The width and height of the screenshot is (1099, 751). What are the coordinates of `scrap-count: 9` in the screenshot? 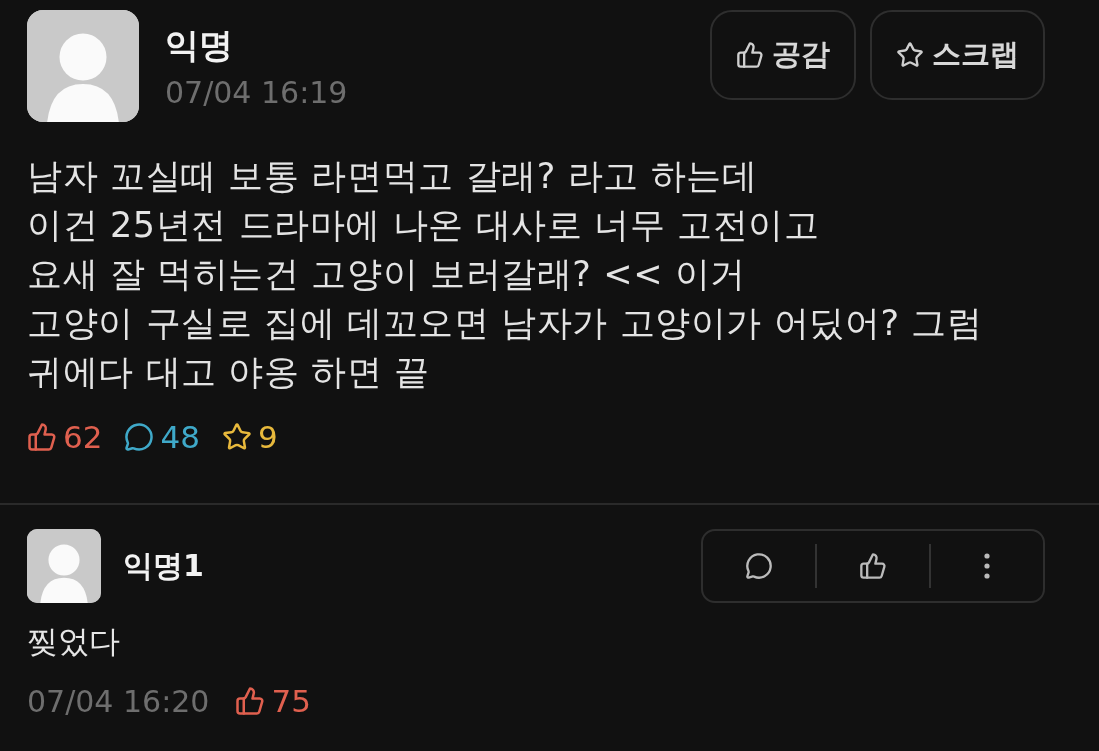 It's located at (267, 437).